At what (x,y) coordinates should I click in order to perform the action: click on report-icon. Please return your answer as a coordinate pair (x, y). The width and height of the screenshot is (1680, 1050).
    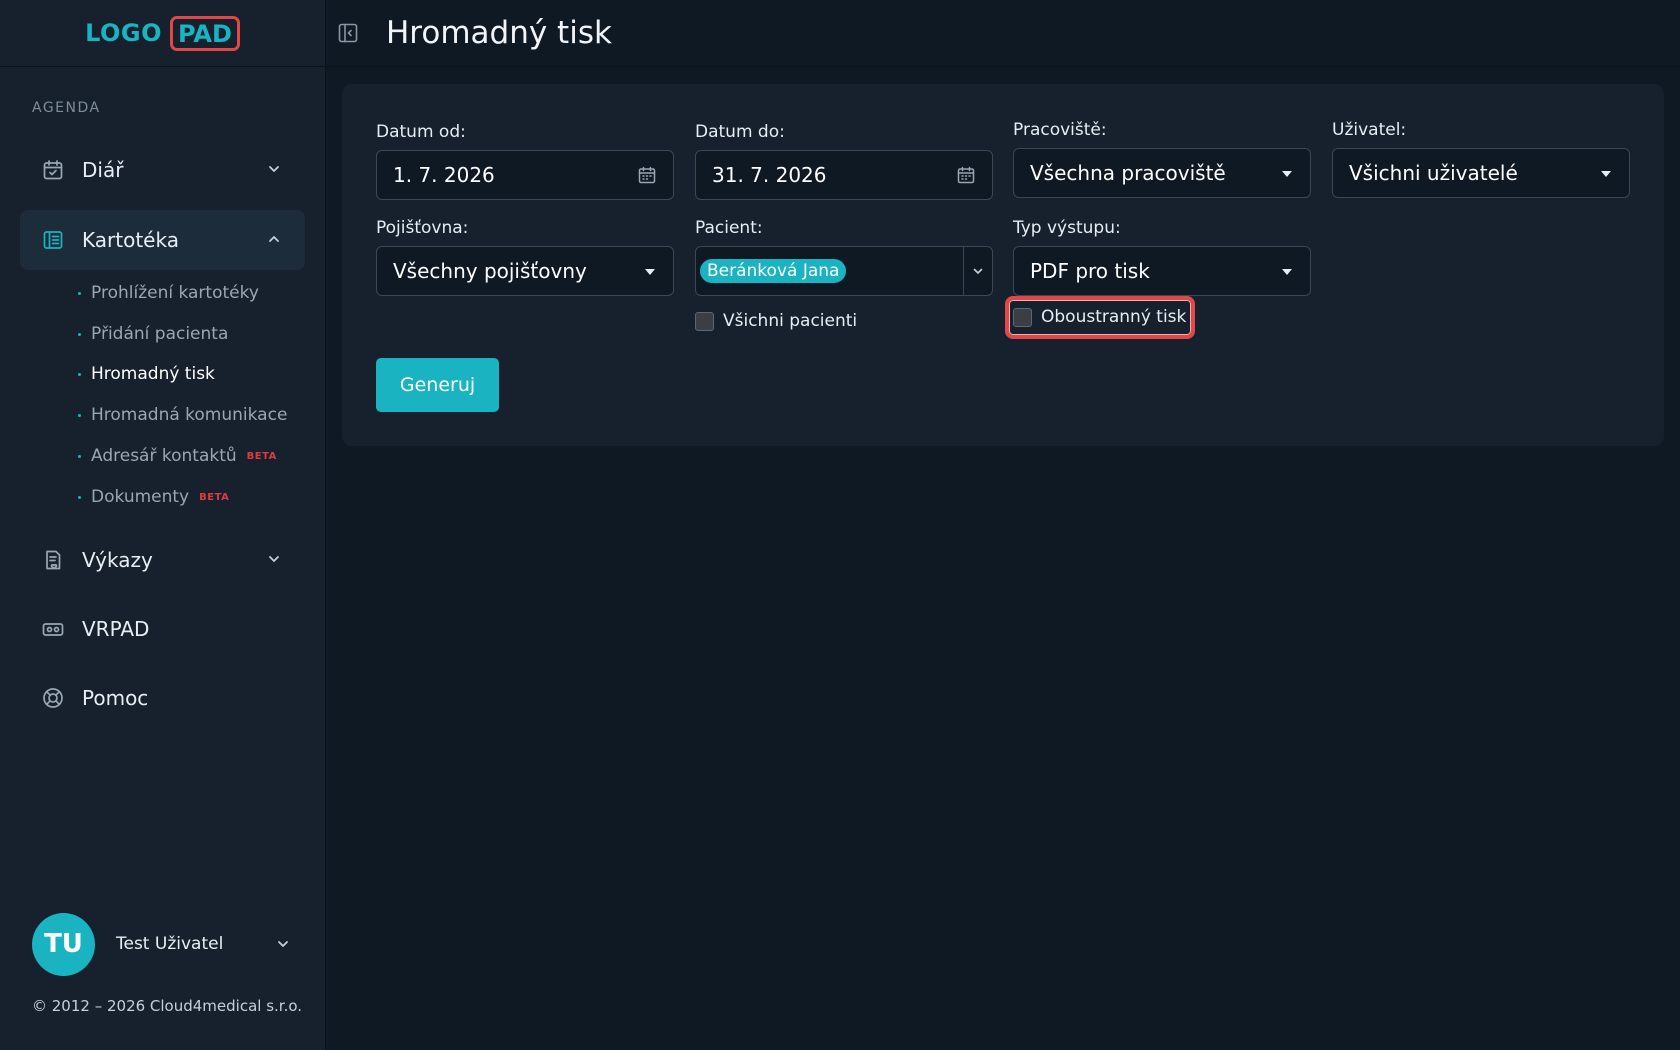
    Looking at the image, I should click on (53, 560).